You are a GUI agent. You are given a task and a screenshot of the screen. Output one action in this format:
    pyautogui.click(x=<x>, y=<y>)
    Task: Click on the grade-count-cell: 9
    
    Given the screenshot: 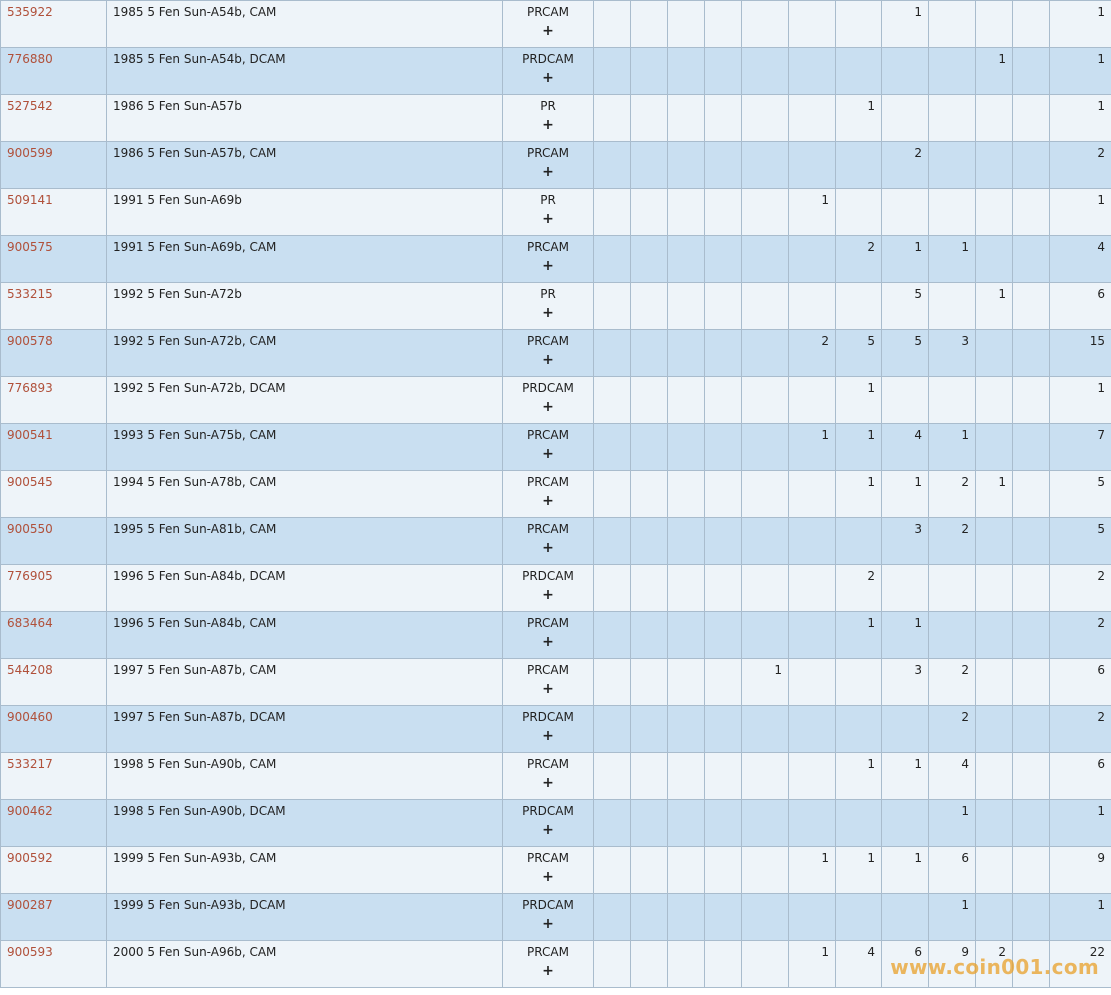 What is the action you would take?
    pyautogui.click(x=952, y=964)
    